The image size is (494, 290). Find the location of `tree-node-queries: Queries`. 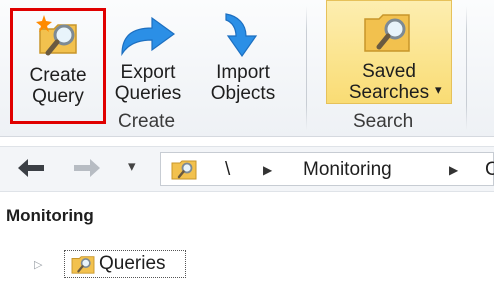

tree-node-queries: Queries is located at coordinates (125, 264).